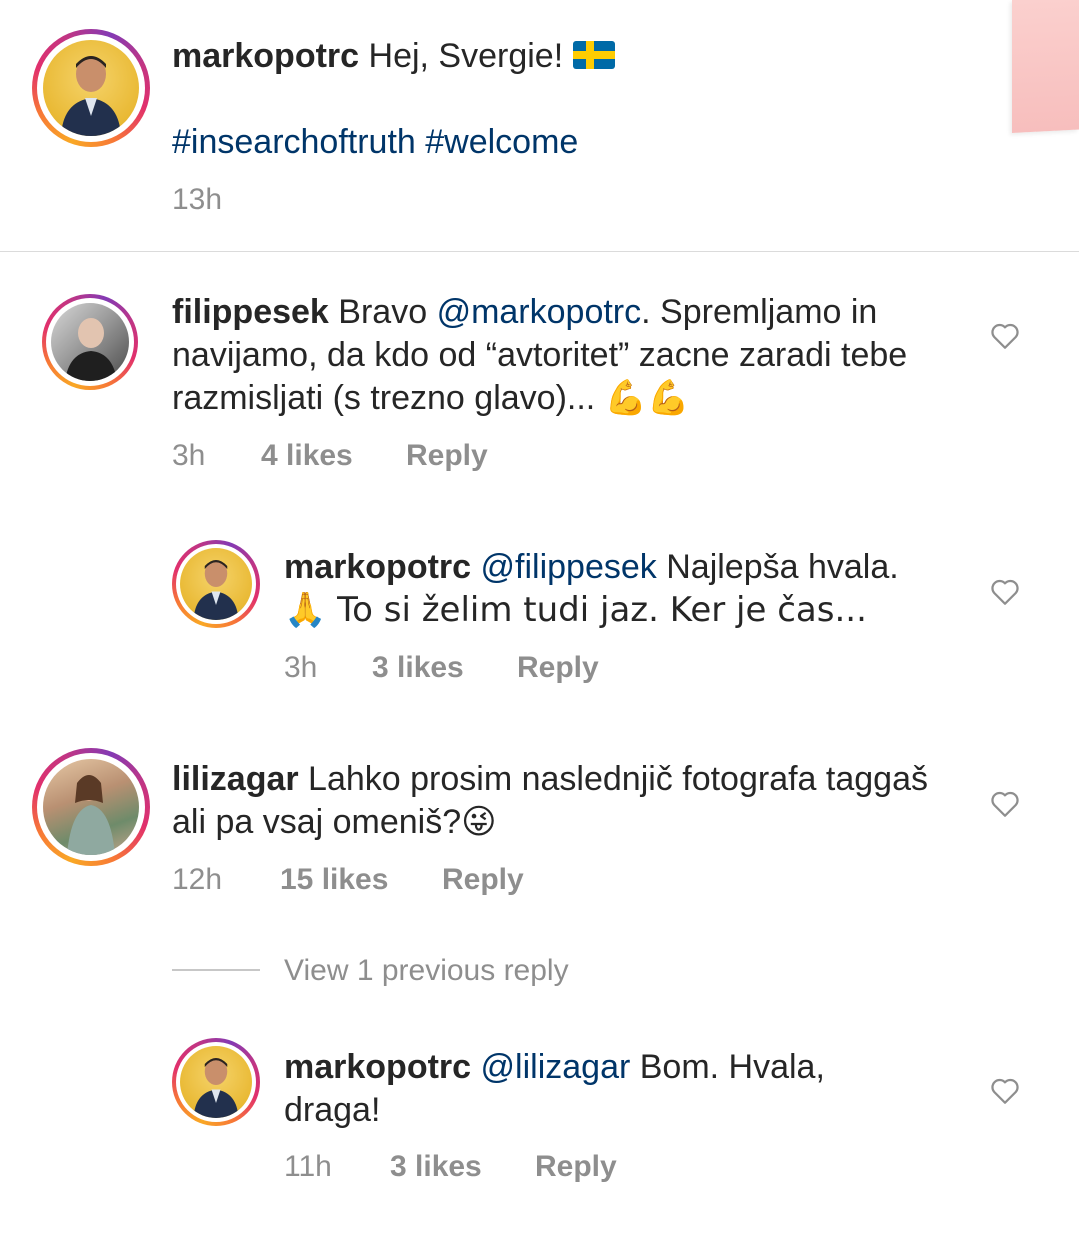  What do you see at coordinates (197, 879) in the screenshot?
I see `comment-time: 12h` at bounding box center [197, 879].